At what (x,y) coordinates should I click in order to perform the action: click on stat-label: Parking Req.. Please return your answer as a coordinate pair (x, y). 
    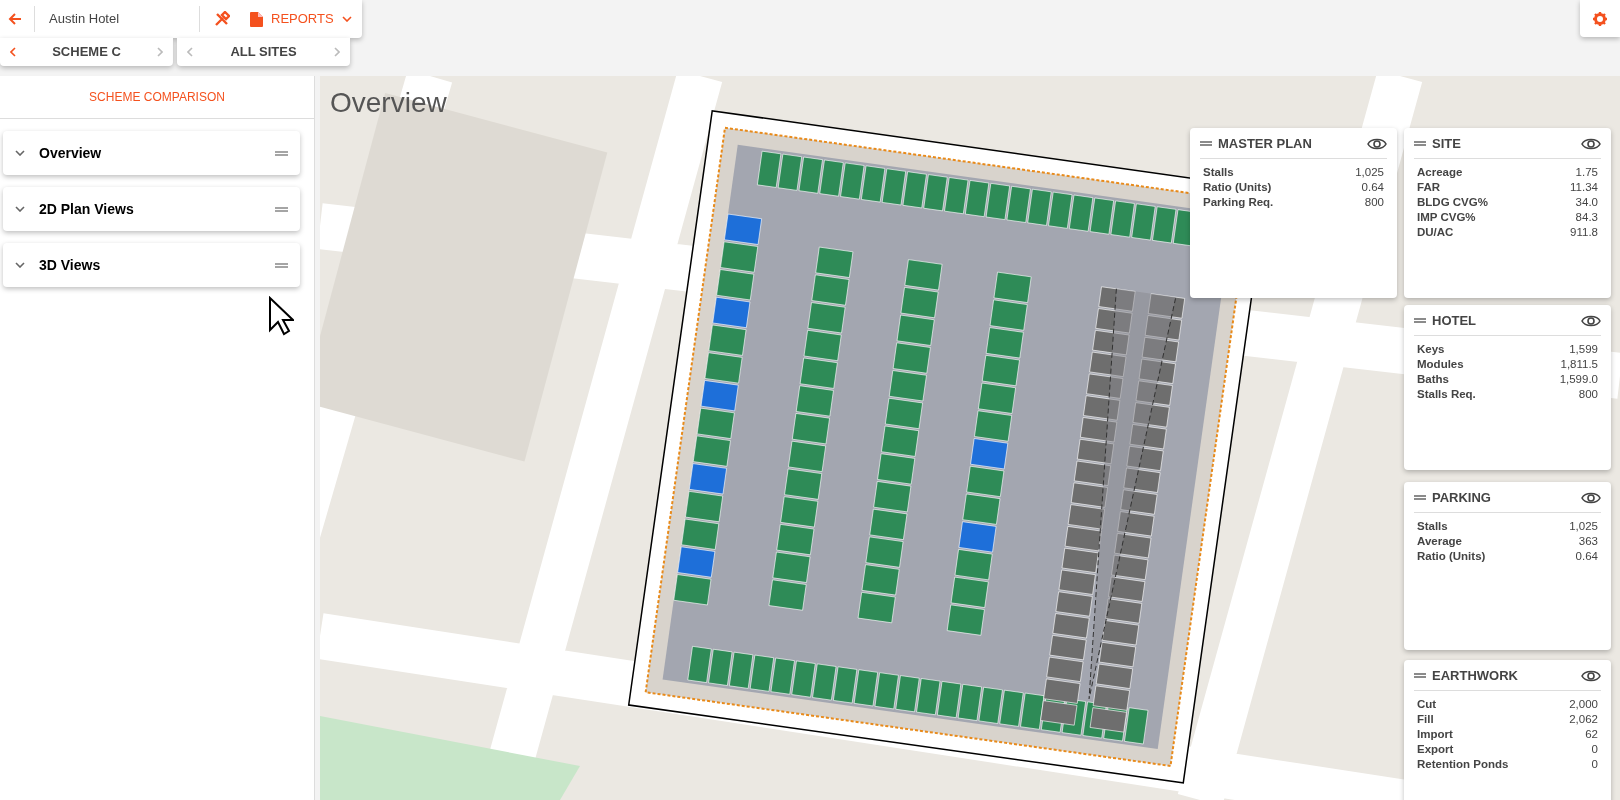
    Looking at the image, I should click on (1238, 202).